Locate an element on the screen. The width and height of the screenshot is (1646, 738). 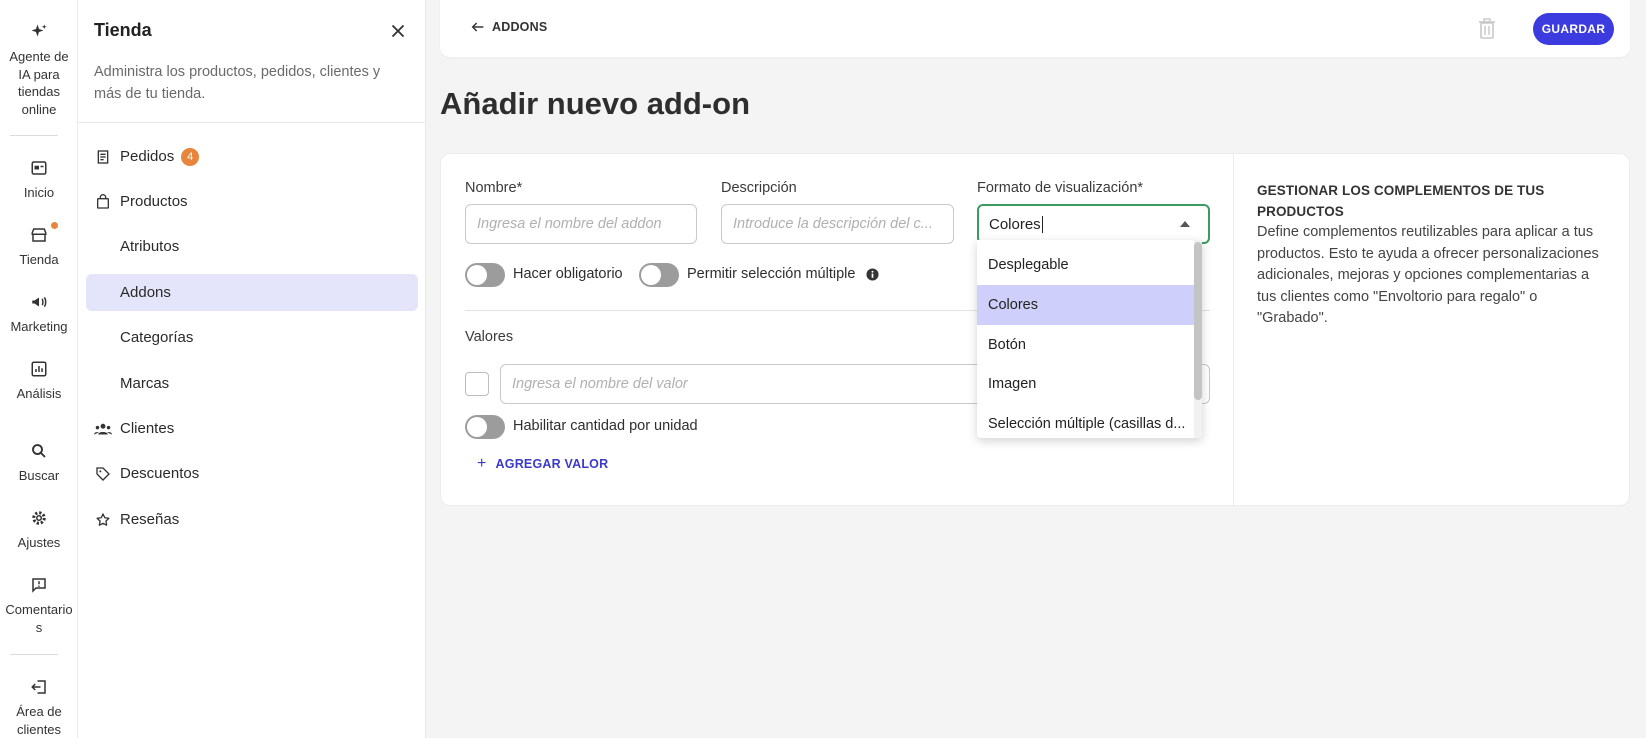
rail-item-analisis: Análisis is located at coordinates (39, 381).